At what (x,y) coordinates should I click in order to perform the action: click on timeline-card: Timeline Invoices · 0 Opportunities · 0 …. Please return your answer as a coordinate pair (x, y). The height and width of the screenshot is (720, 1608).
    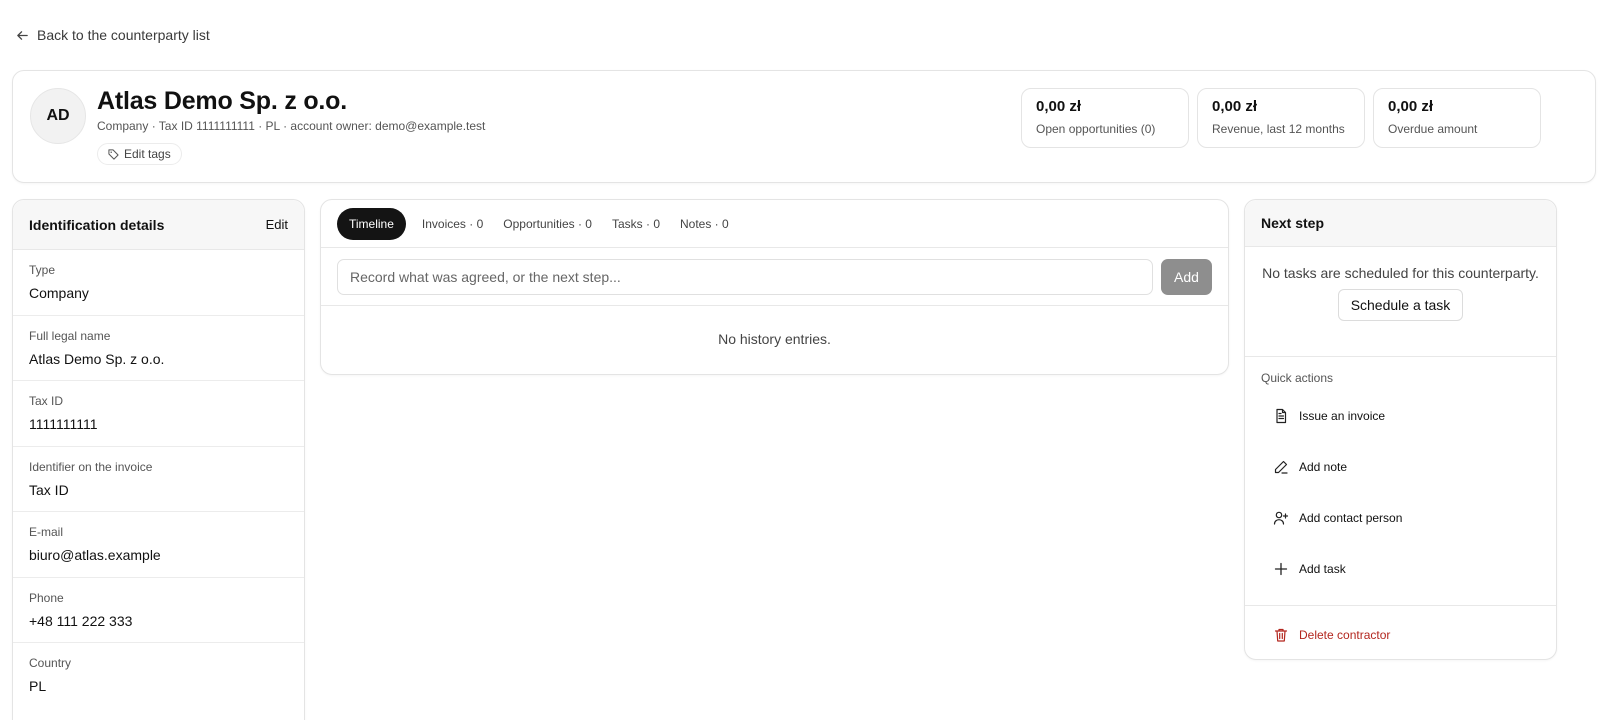
    Looking at the image, I should click on (774, 287).